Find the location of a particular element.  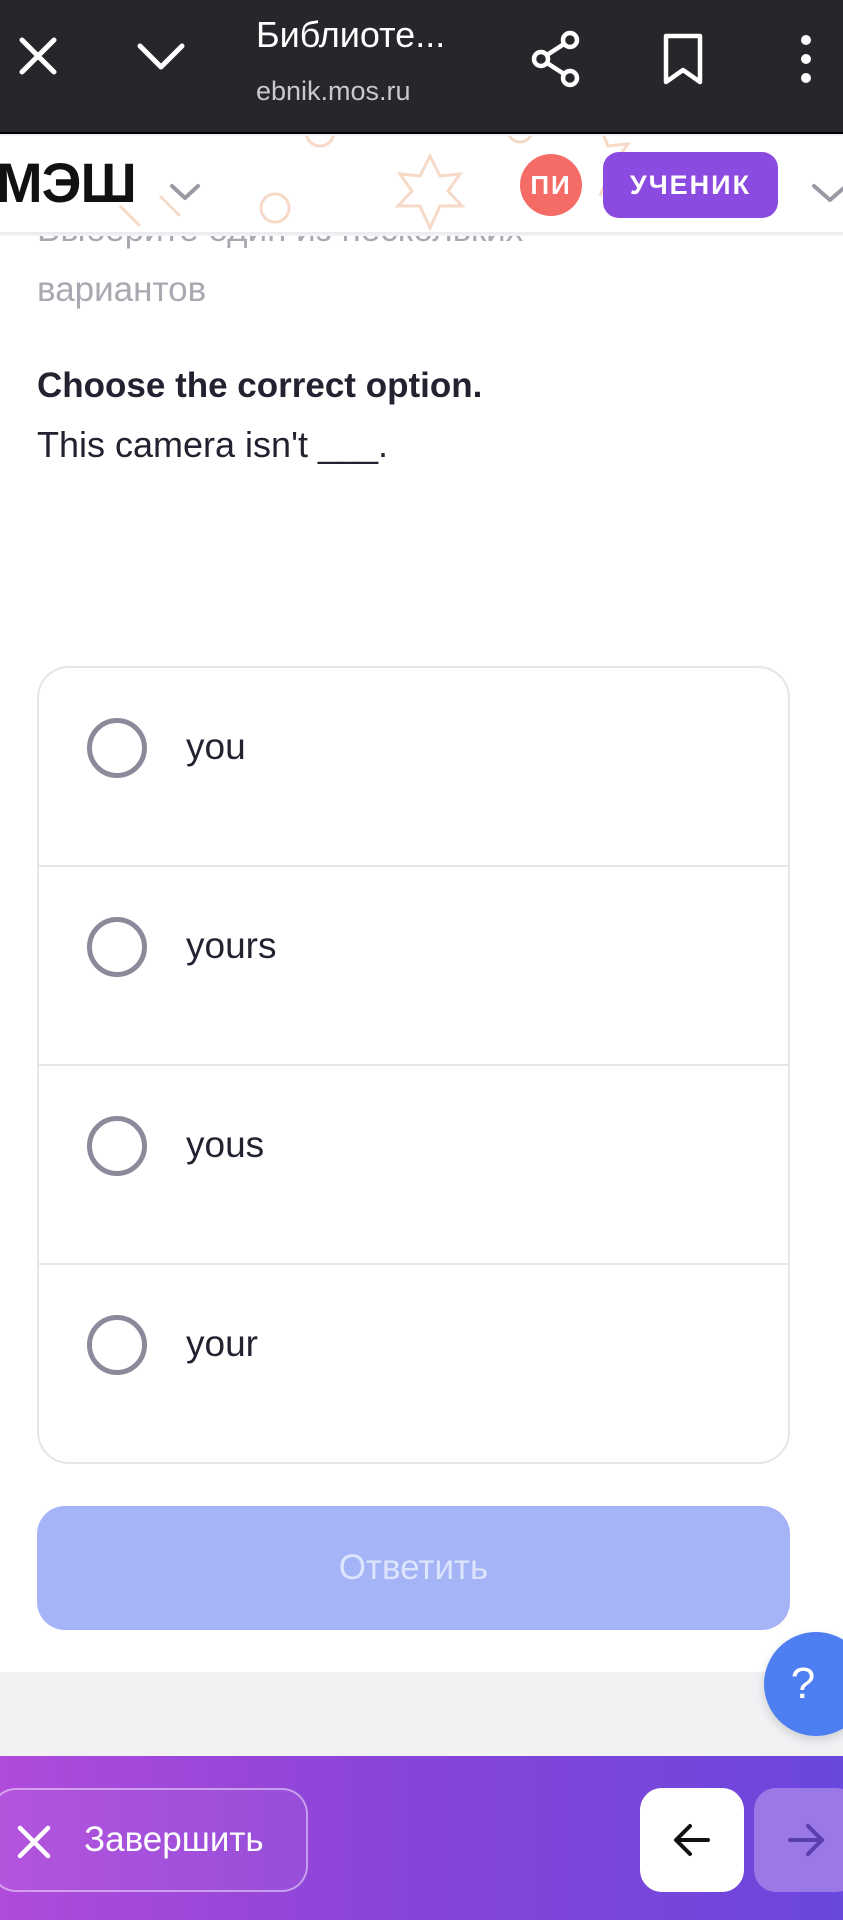

option-you: you is located at coordinates (413, 767).